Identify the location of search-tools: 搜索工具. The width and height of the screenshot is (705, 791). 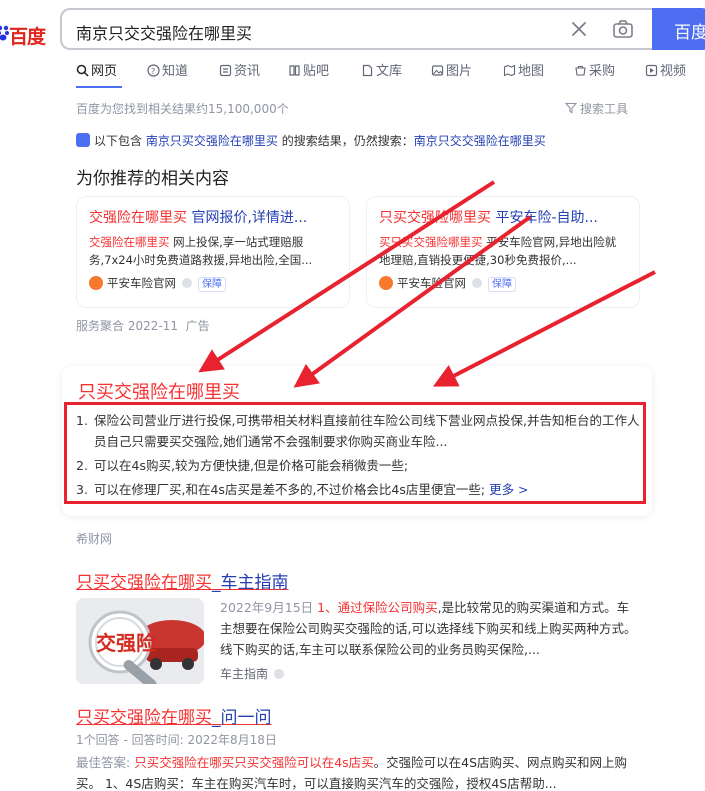
(596, 108).